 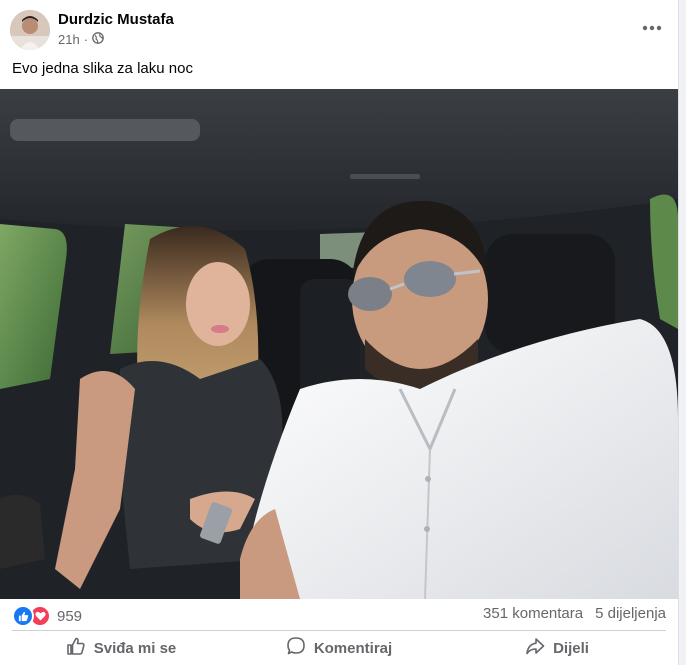 What do you see at coordinates (116, 19) in the screenshot?
I see `author-name: Durdzic Mustafa` at bounding box center [116, 19].